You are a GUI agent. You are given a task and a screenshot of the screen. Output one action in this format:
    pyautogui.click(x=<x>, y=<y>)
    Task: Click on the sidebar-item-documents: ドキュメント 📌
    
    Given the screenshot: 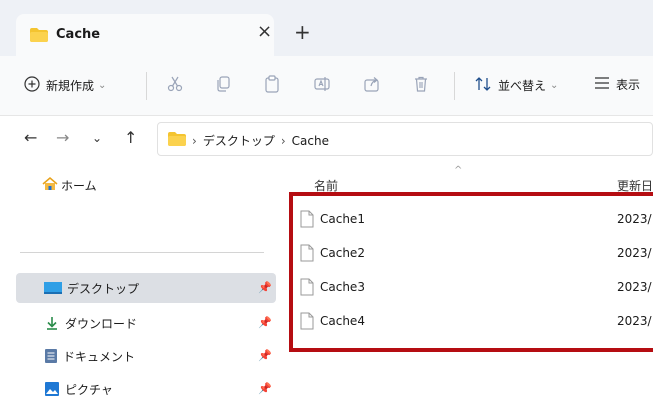 What is the action you would take?
    pyautogui.click(x=146, y=356)
    